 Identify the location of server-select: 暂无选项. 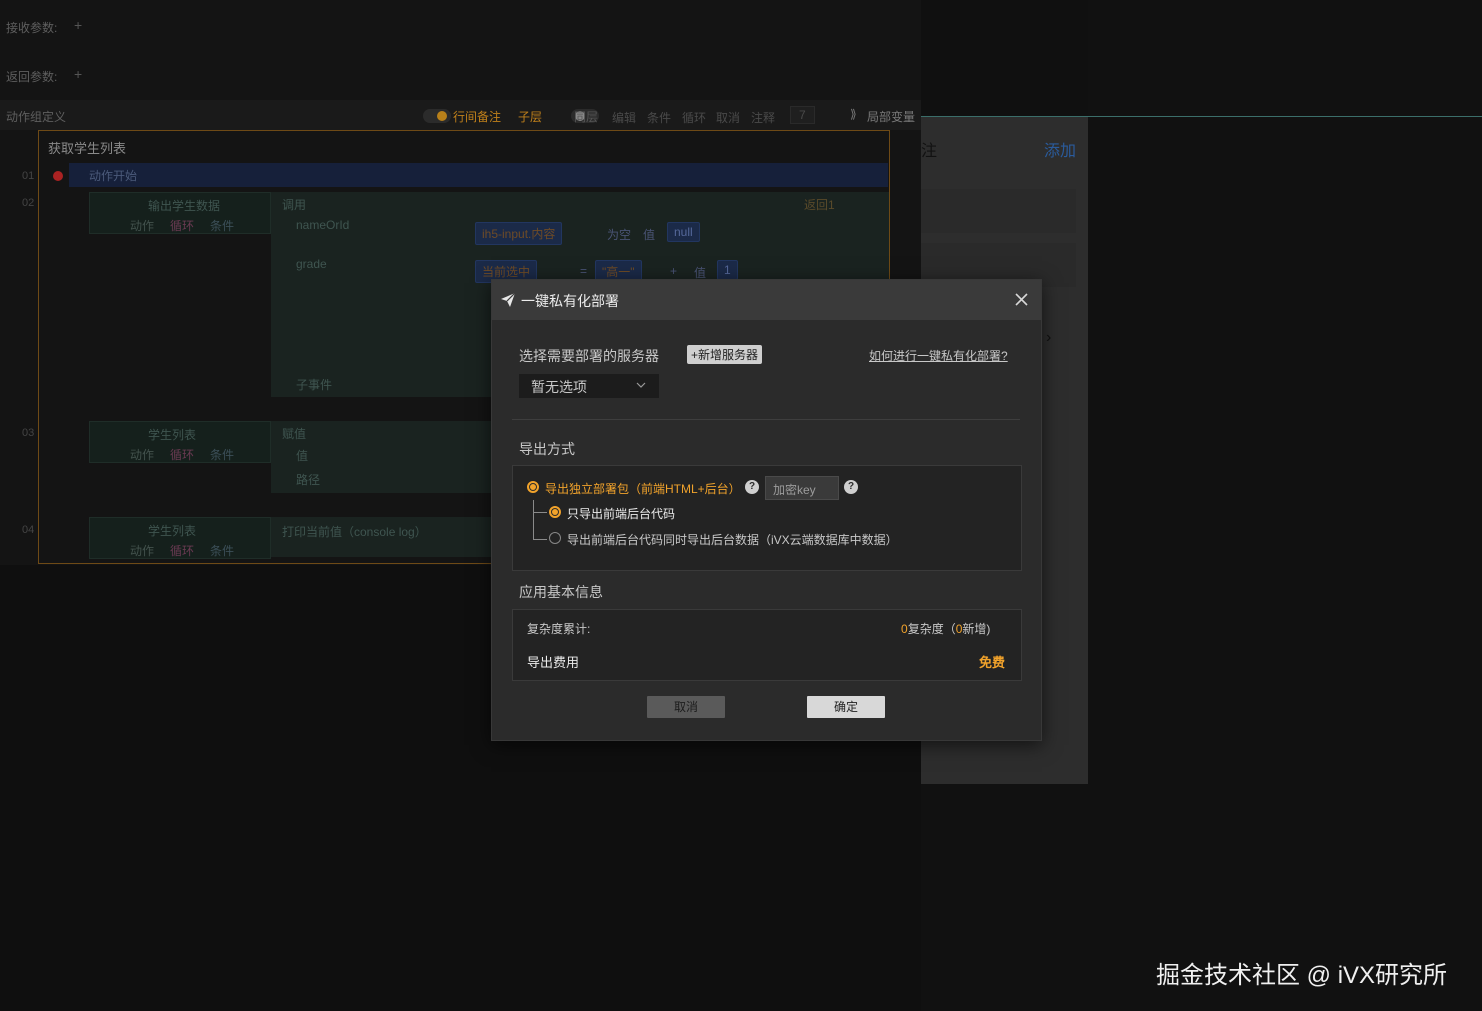
(589, 386).